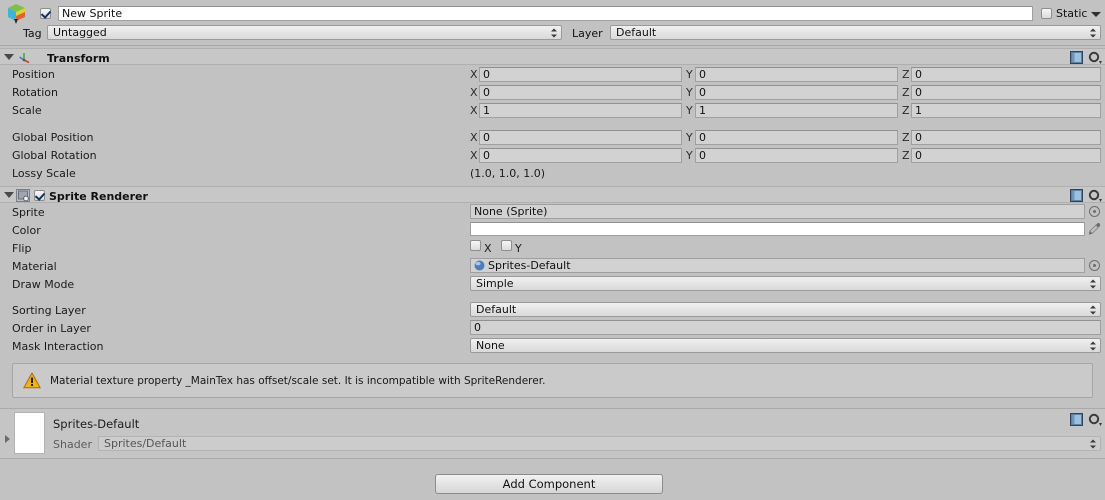 The image size is (1105, 500). I want to click on scale-y-input: 1, so click(796, 110).